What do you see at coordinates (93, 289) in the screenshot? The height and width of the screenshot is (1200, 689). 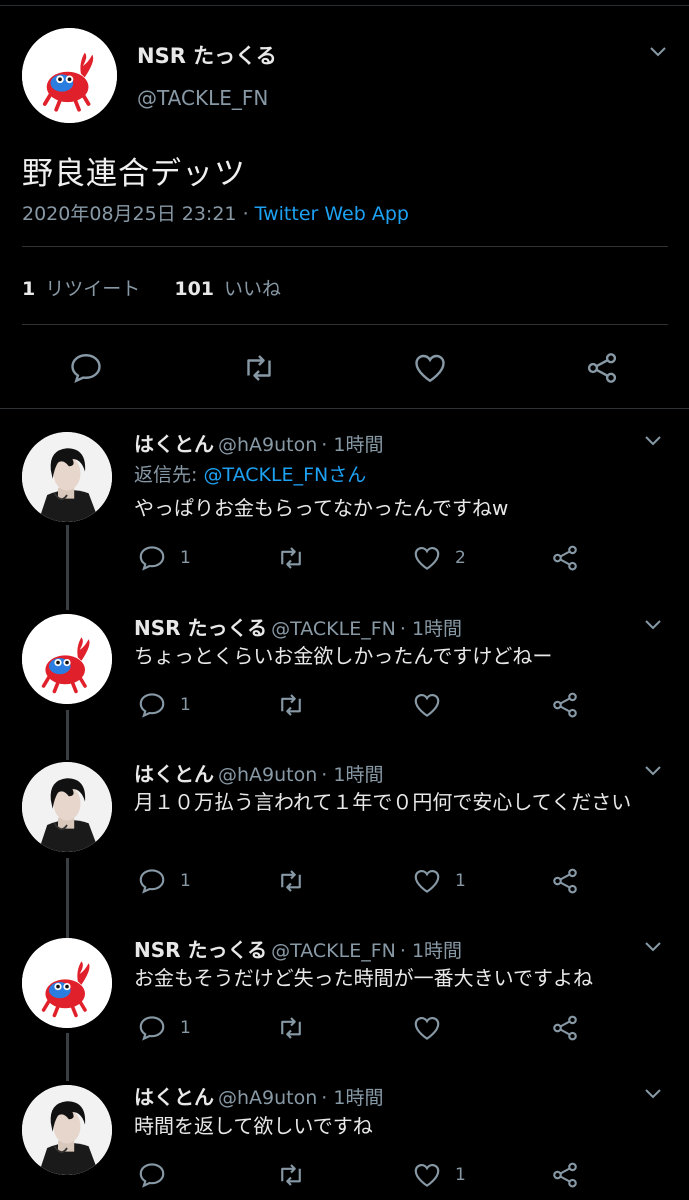 I see `retweet-label: リツイート` at bounding box center [93, 289].